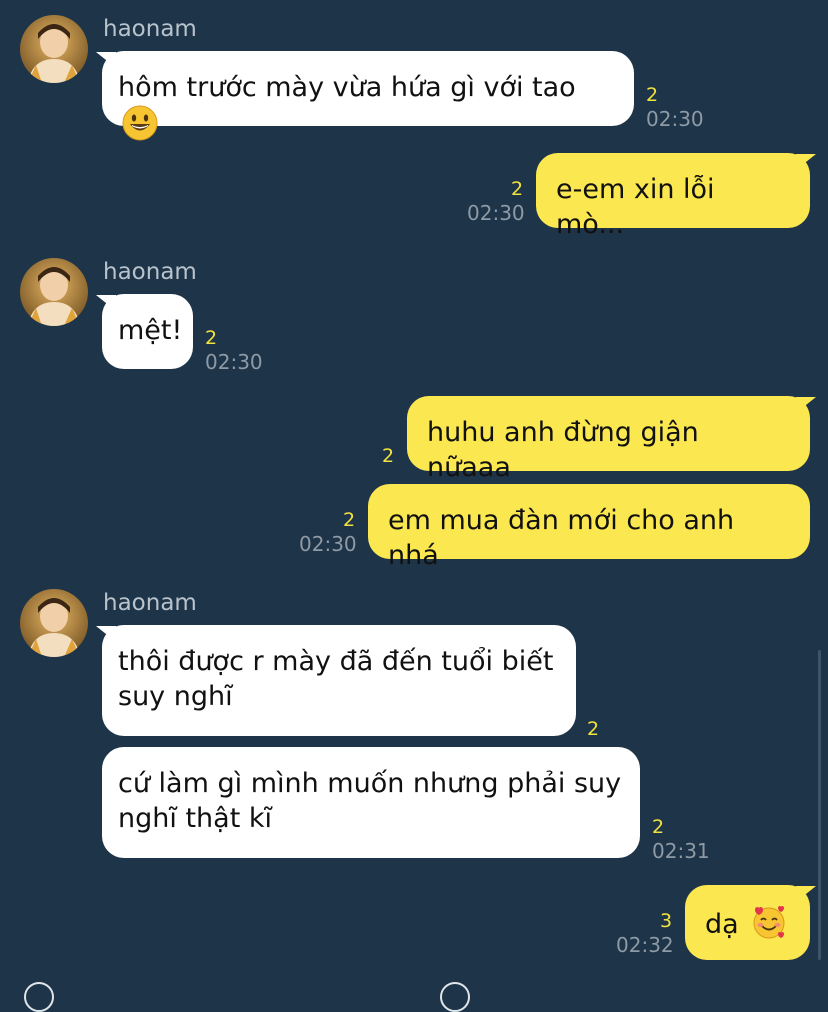 The height and width of the screenshot is (1012, 828). What do you see at coordinates (347, 87) in the screenshot?
I see `message-text: hôm trước mày vừa hứa gì với tao` at bounding box center [347, 87].